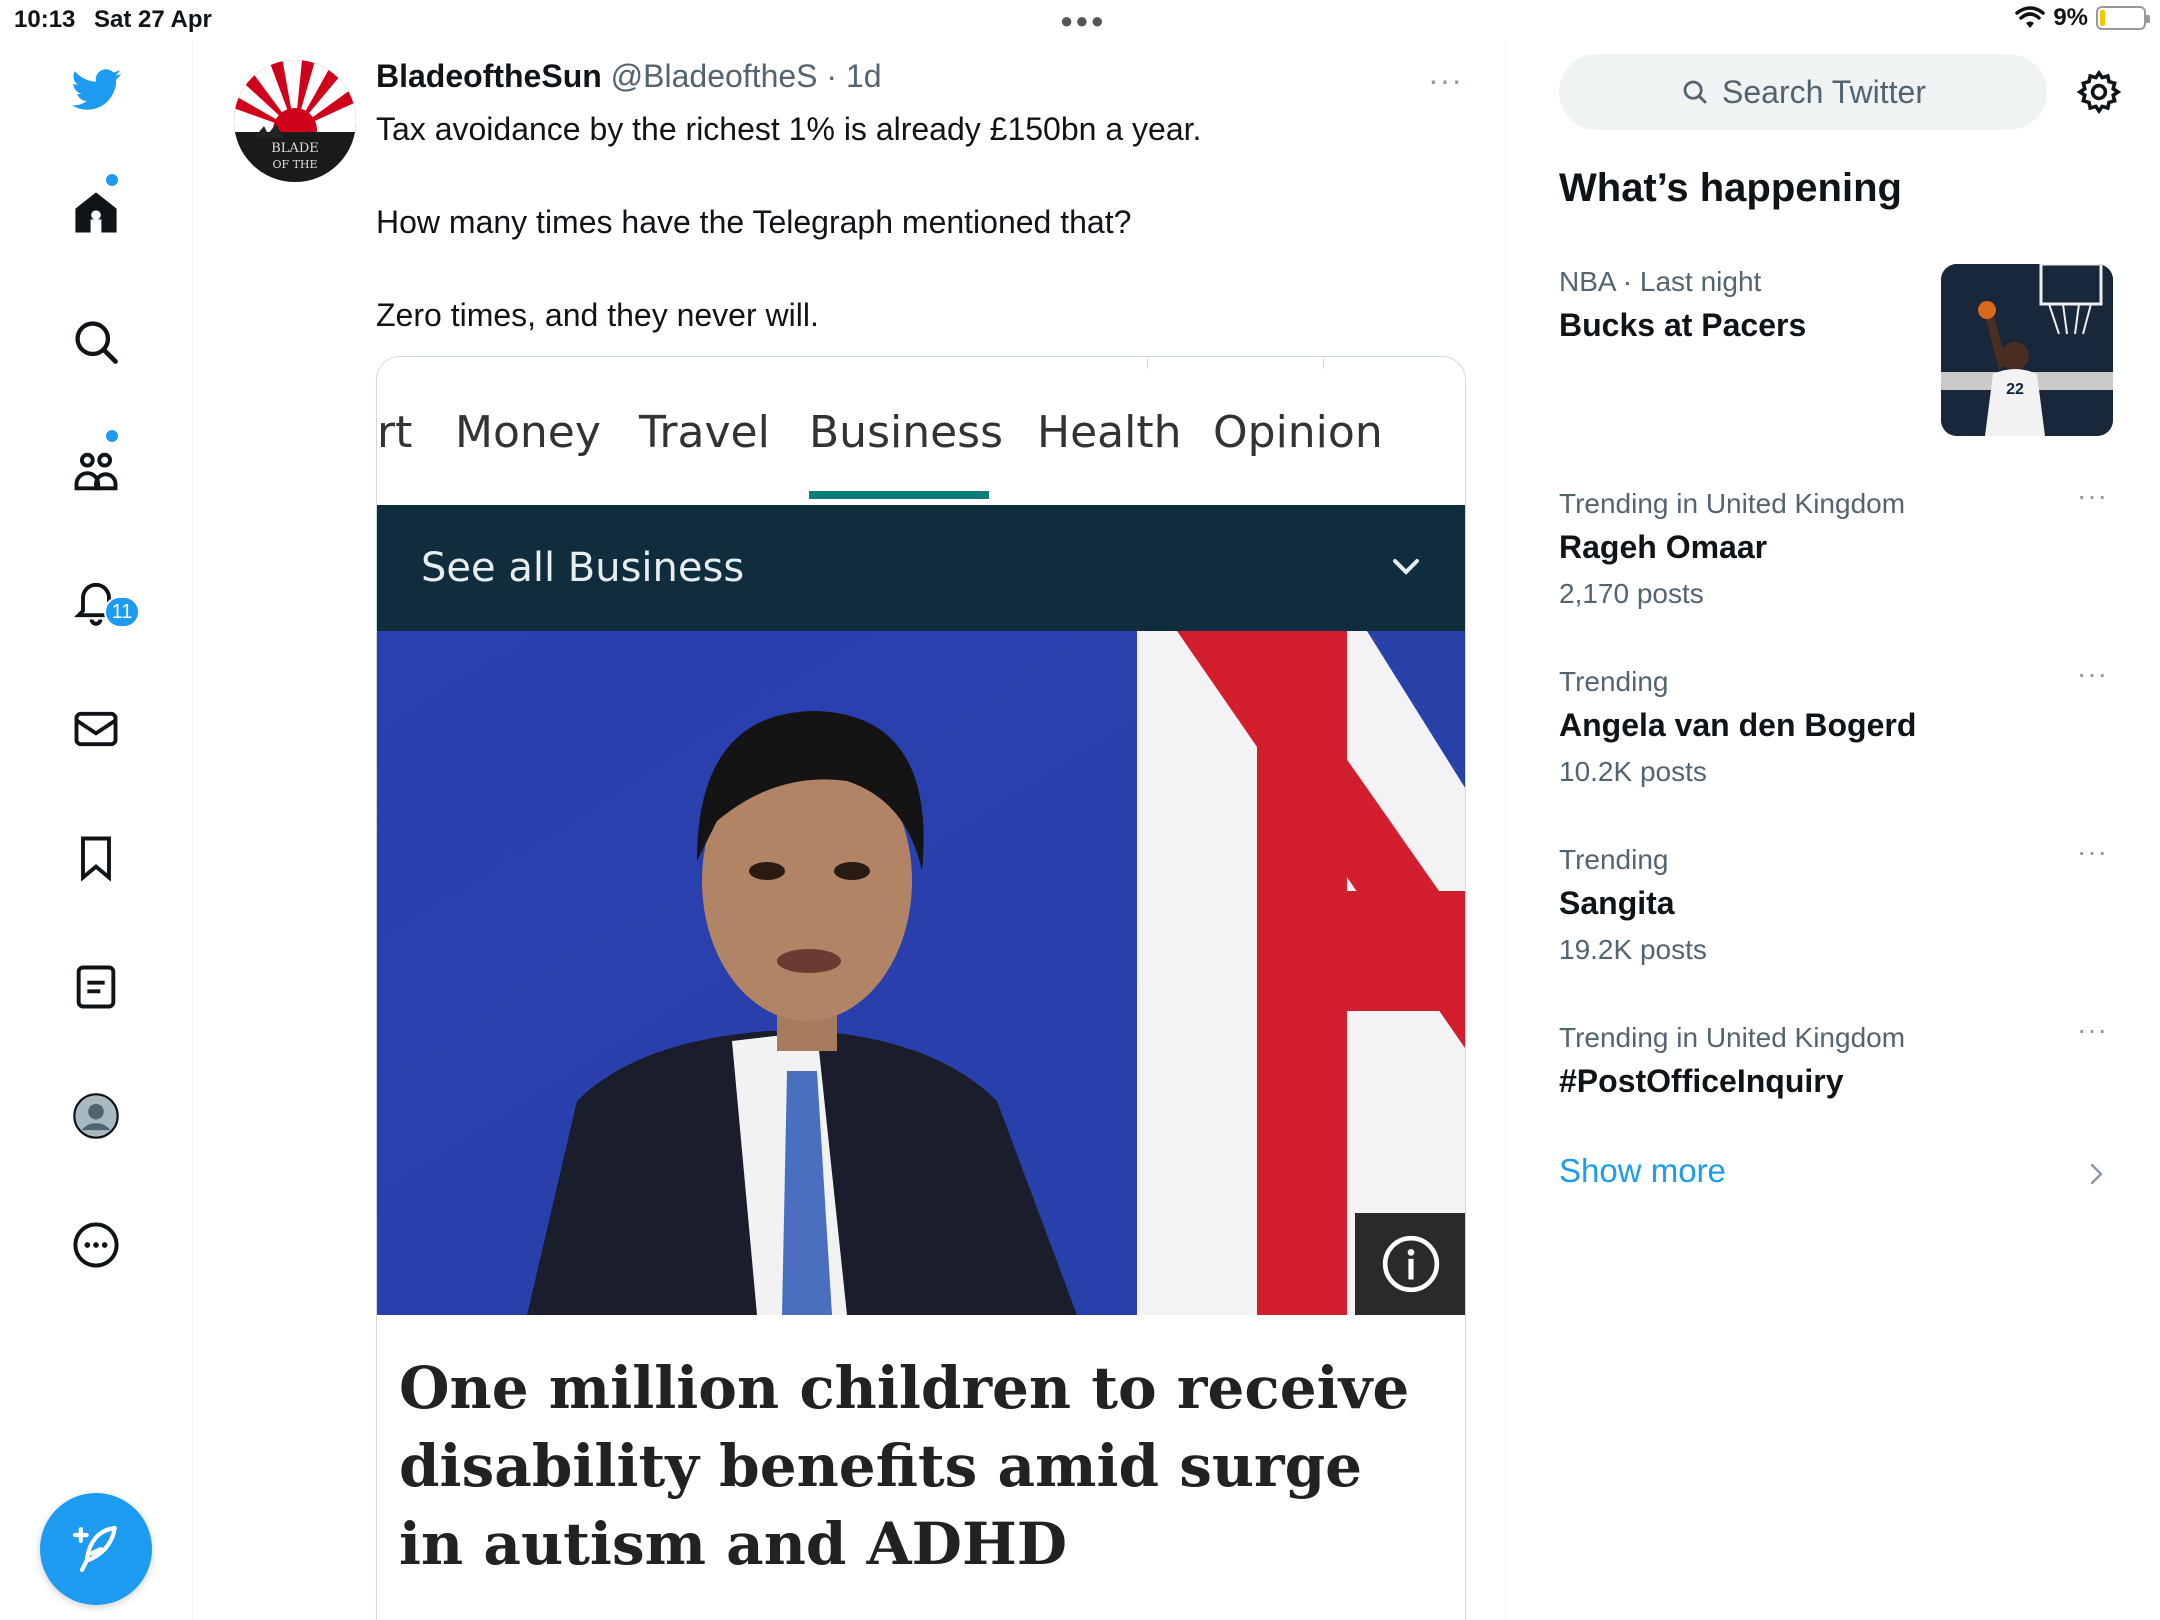  What do you see at coordinates (489, 76) in the screenshot?
I see `tweet-author-name: BladeoftheSun` at bounding box center [489, 76].